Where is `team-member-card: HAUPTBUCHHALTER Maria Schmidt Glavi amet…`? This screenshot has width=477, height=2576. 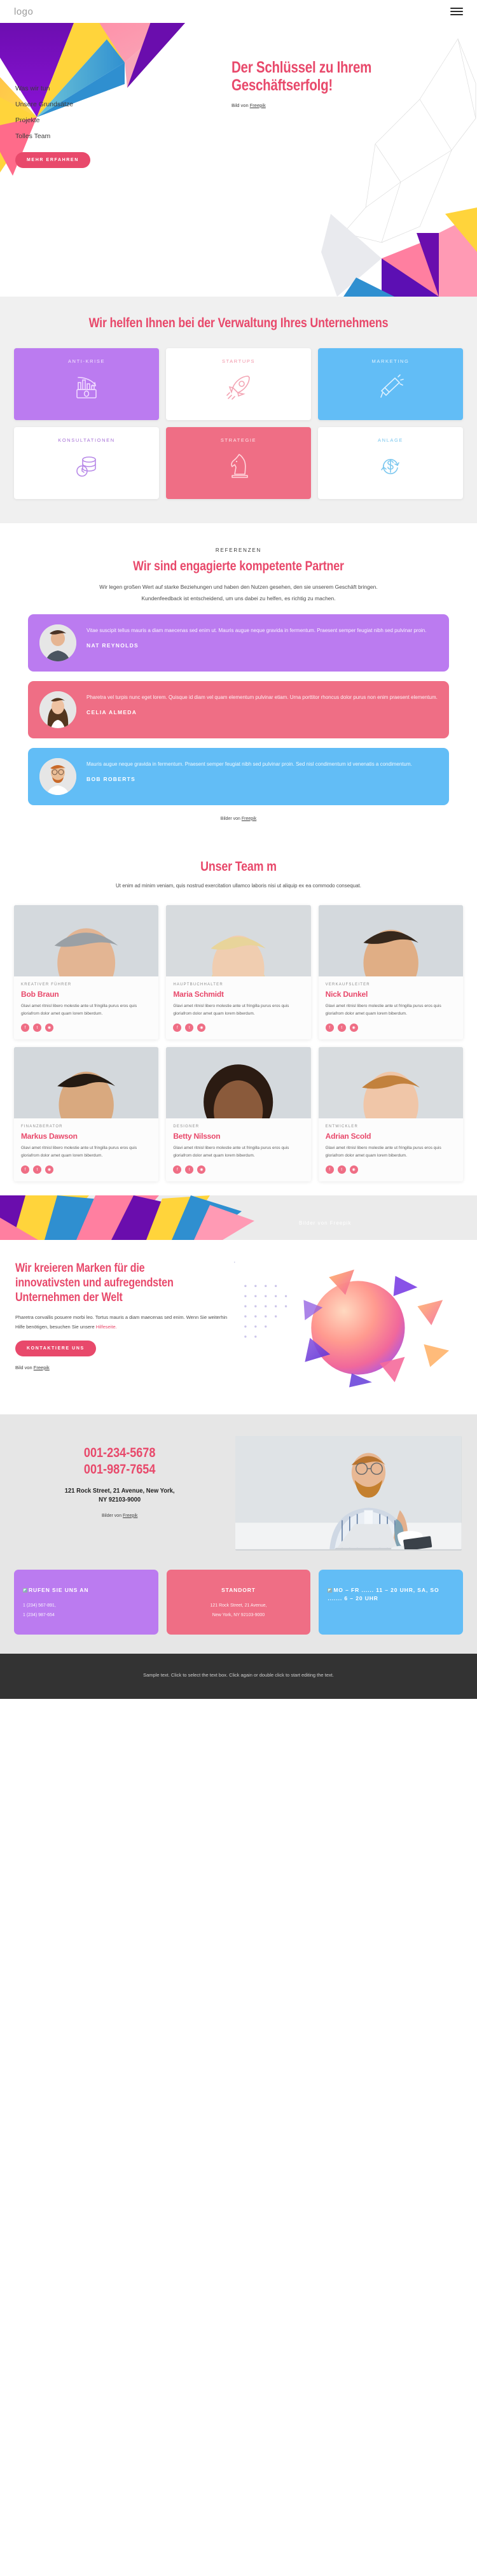
team-member-card: HAUPTBUCHHALTER Maria Schmidt Glavi amet… is located at coordinates (238, 972).